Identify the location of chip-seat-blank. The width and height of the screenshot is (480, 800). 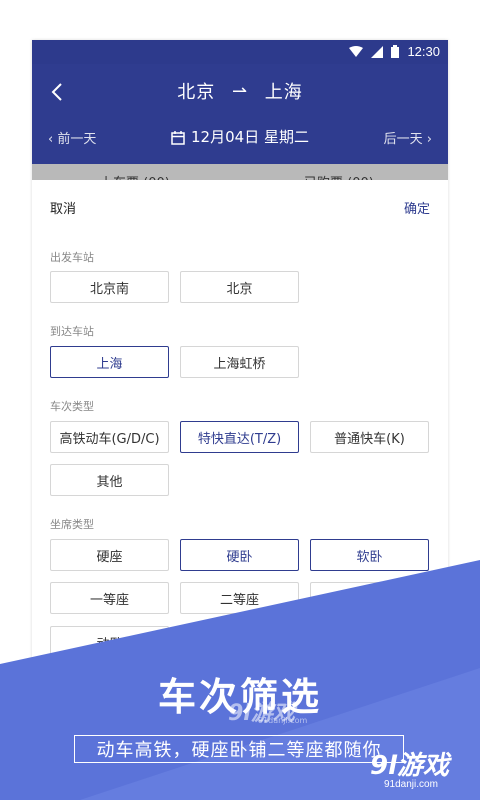
(369, 598).